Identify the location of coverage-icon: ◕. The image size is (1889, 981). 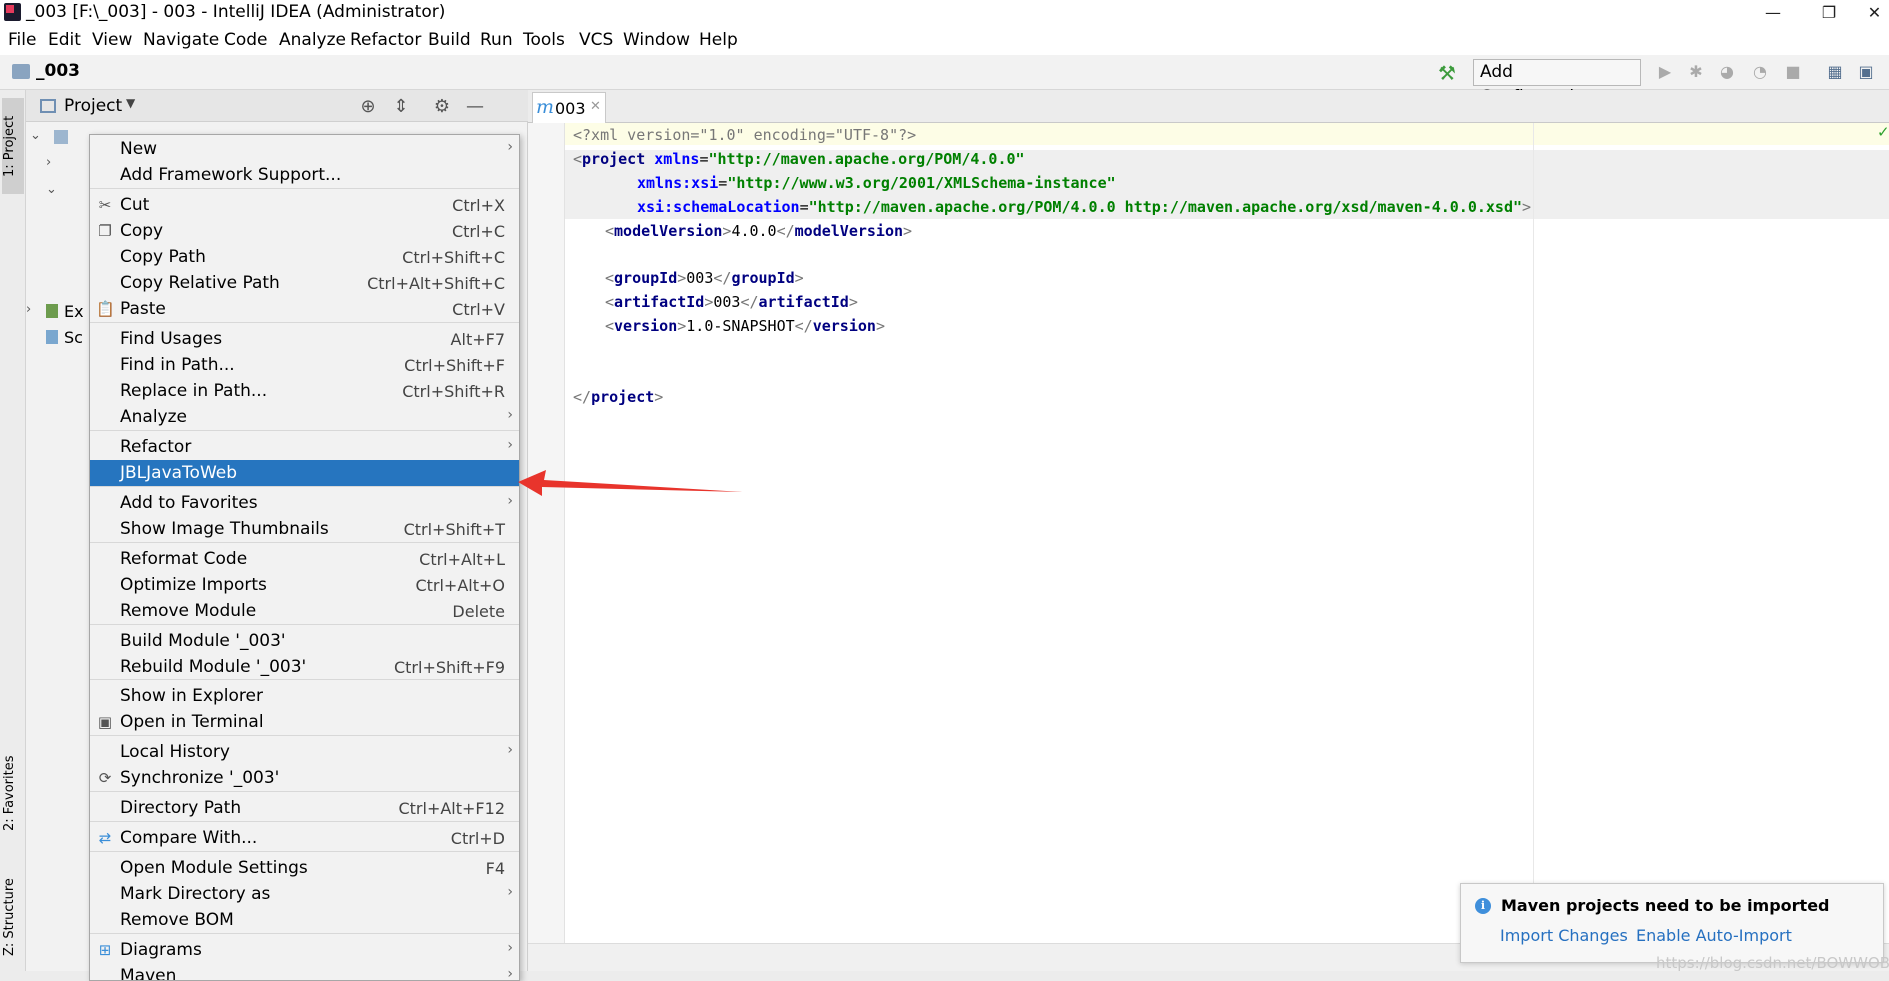
(1727, 72).